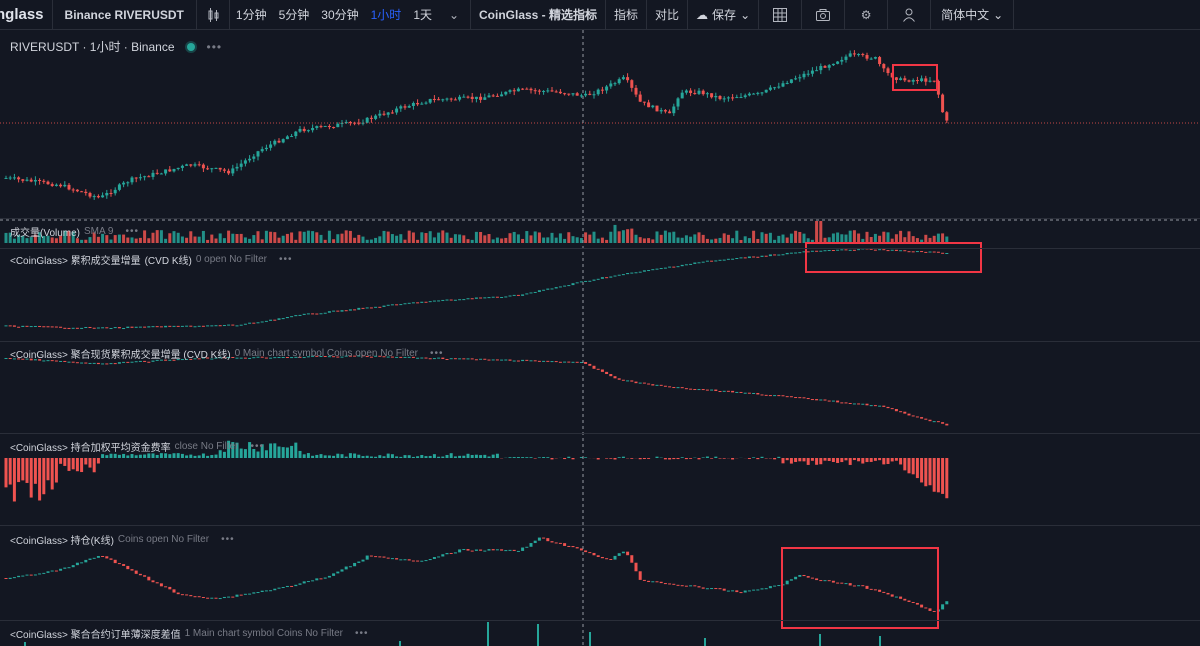 This screenshot has width=1200, height=646. Describe the element at coordinates (538, 14) in the screenshot. I see `coinglass-indicators-button: CoinGlass - 精选指标` at that location.